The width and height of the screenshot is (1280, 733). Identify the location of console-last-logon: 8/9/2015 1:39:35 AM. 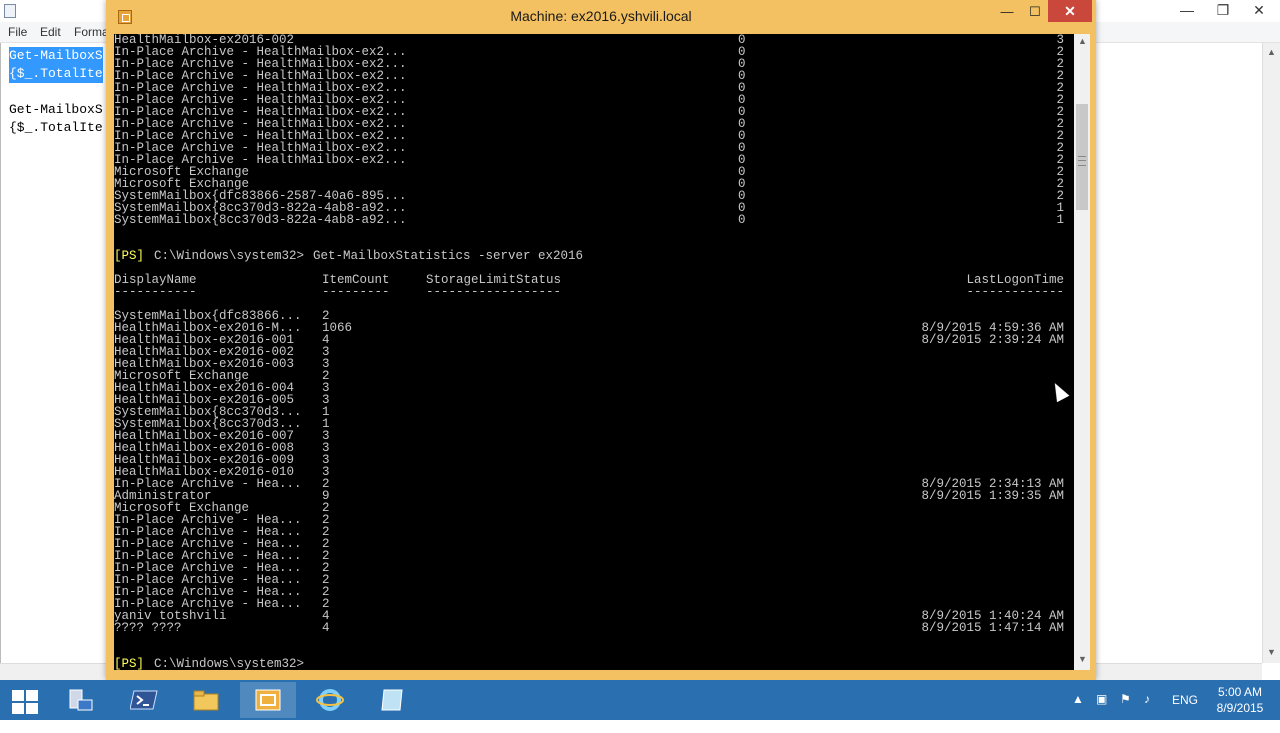
(992, 496).